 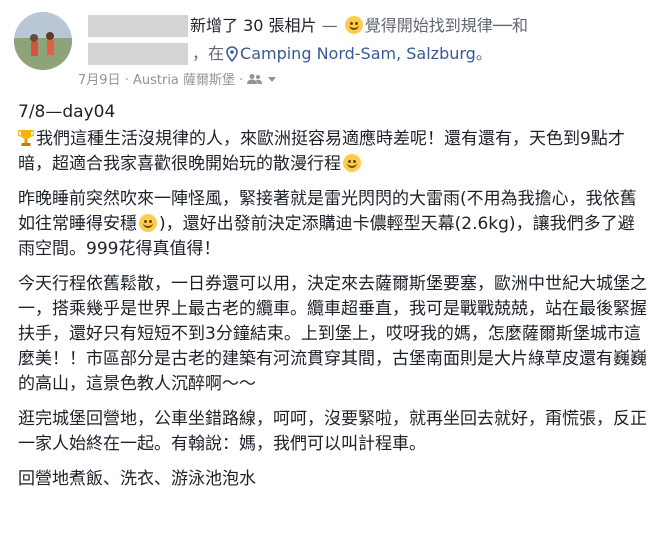 I want to click on post-title: 7/8—day04, so click(x=67, y=112).